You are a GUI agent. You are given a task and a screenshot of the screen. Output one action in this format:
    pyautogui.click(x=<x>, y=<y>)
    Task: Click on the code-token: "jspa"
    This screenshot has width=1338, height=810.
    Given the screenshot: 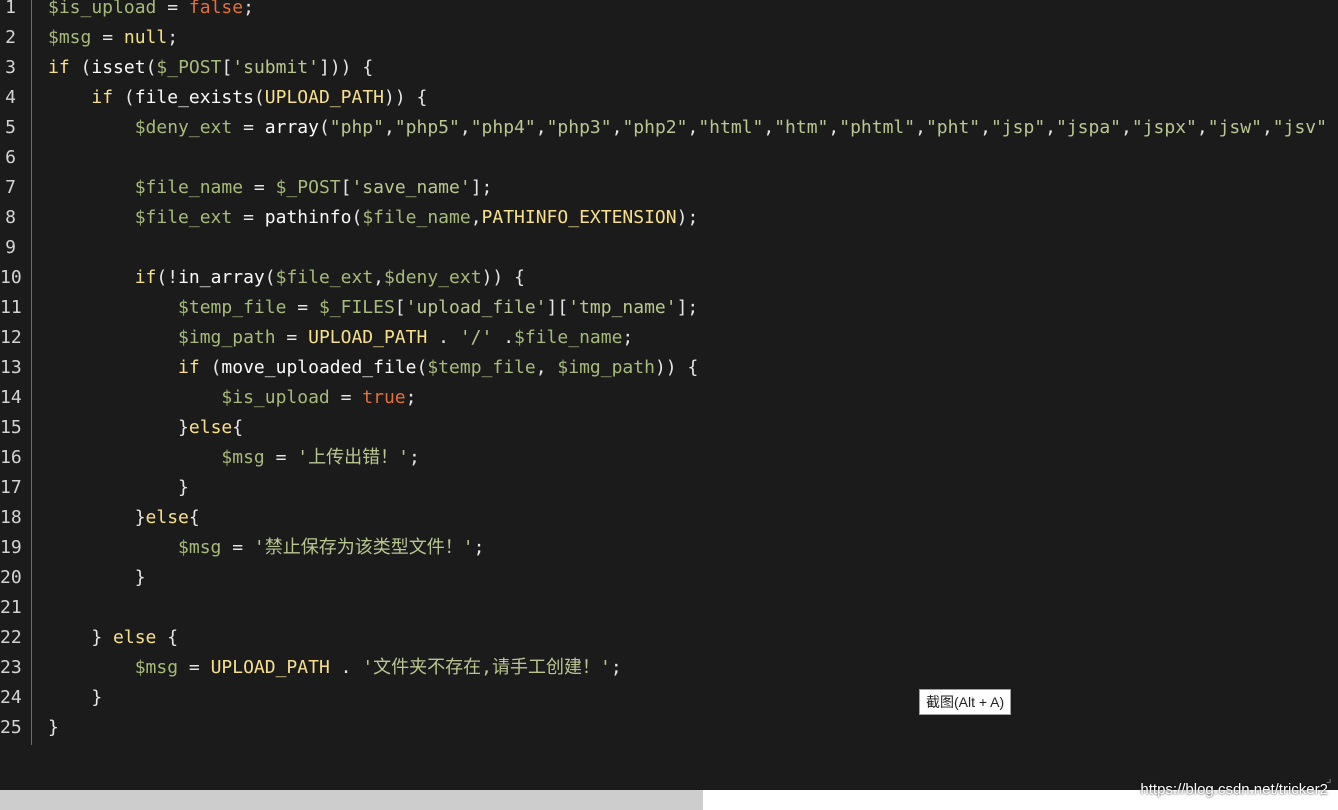 What is the action you would take?
    pyautogui.click(x=1089, y=127)
    